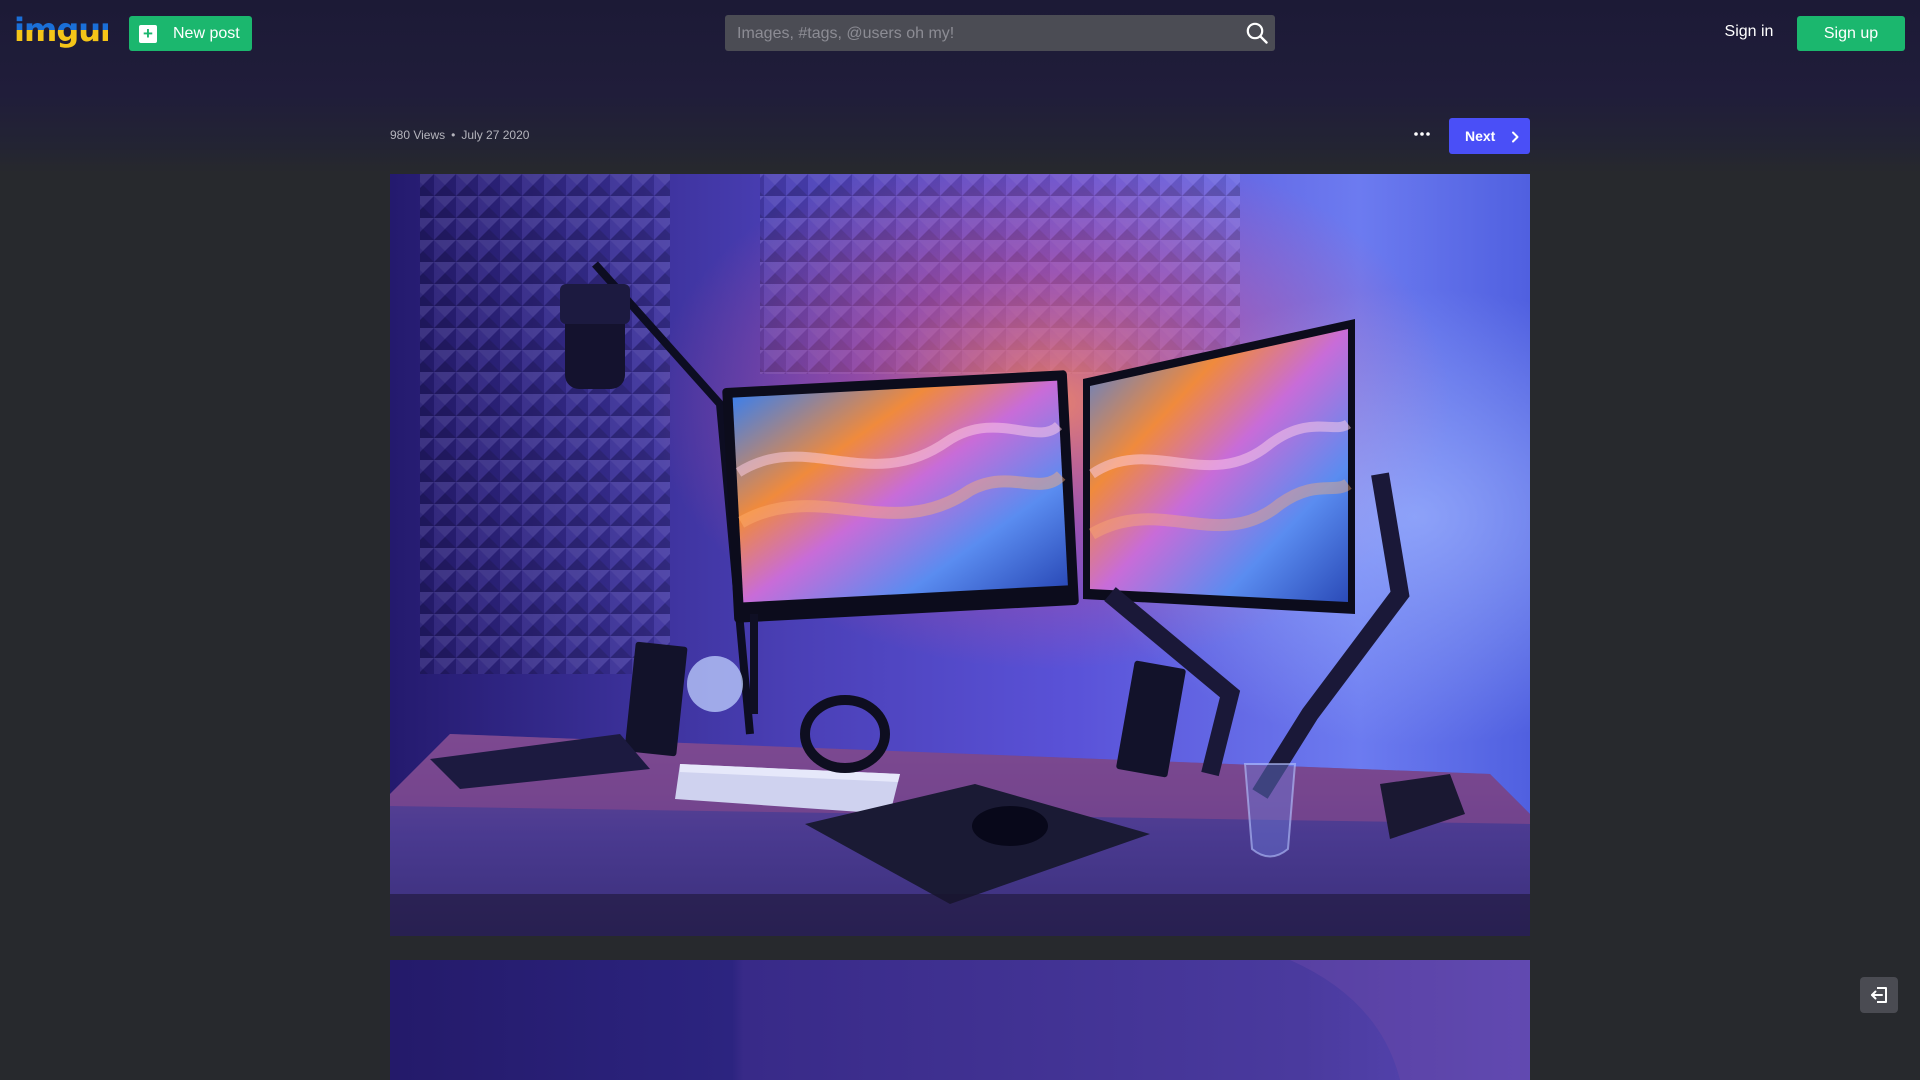  I want to click on plus-icon: +, so click(148, 34).